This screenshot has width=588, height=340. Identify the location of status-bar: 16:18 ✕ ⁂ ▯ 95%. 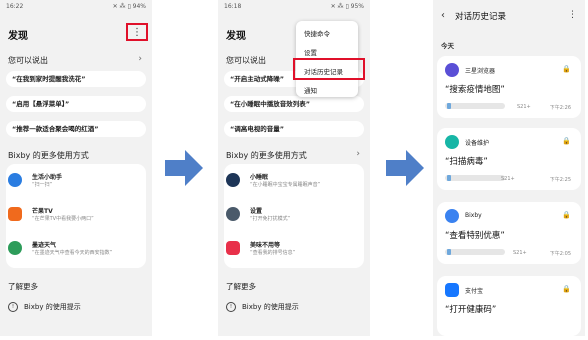
(294, 8).